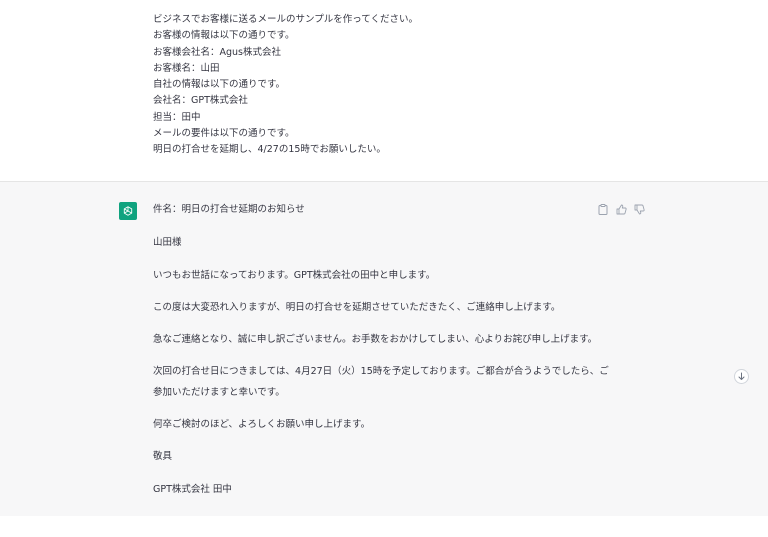 The image size is (768, 537). I want to click on email-paragraph: 参加いただけますと幸いです。, so click(219, 392).